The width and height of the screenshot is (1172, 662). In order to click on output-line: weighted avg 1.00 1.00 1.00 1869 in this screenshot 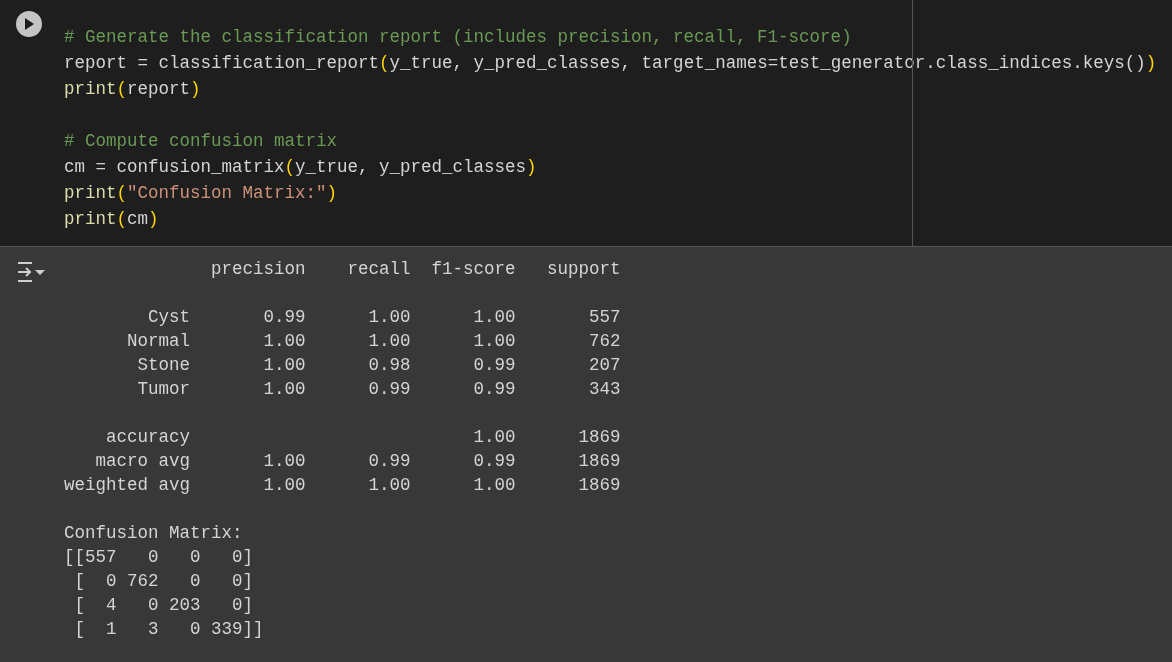, I will do `click(342, 485)`.